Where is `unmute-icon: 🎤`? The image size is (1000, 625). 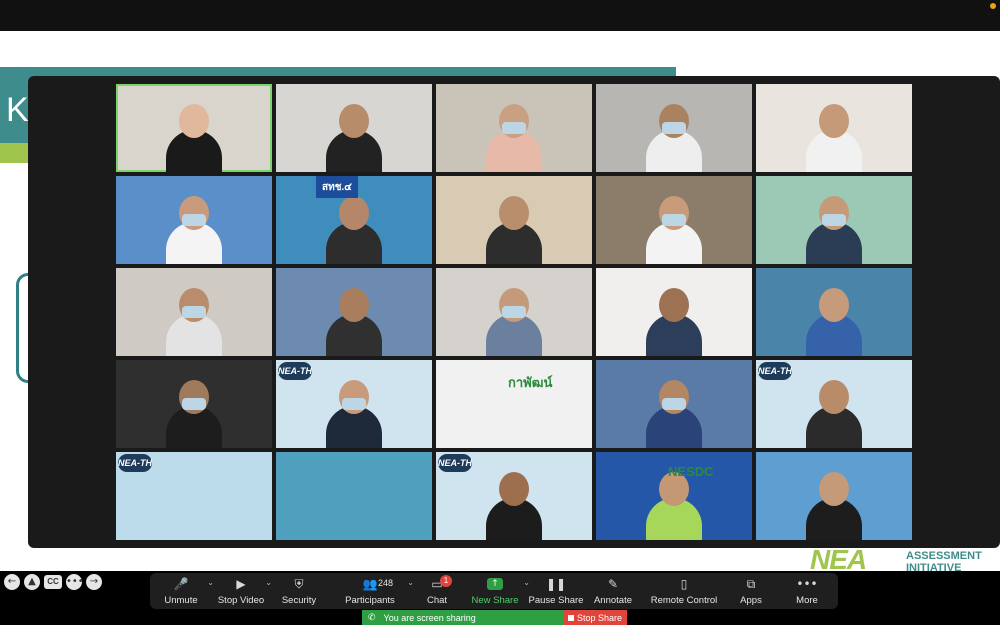
unmute-icon: 🎤 is located at coordinates (181, 584).